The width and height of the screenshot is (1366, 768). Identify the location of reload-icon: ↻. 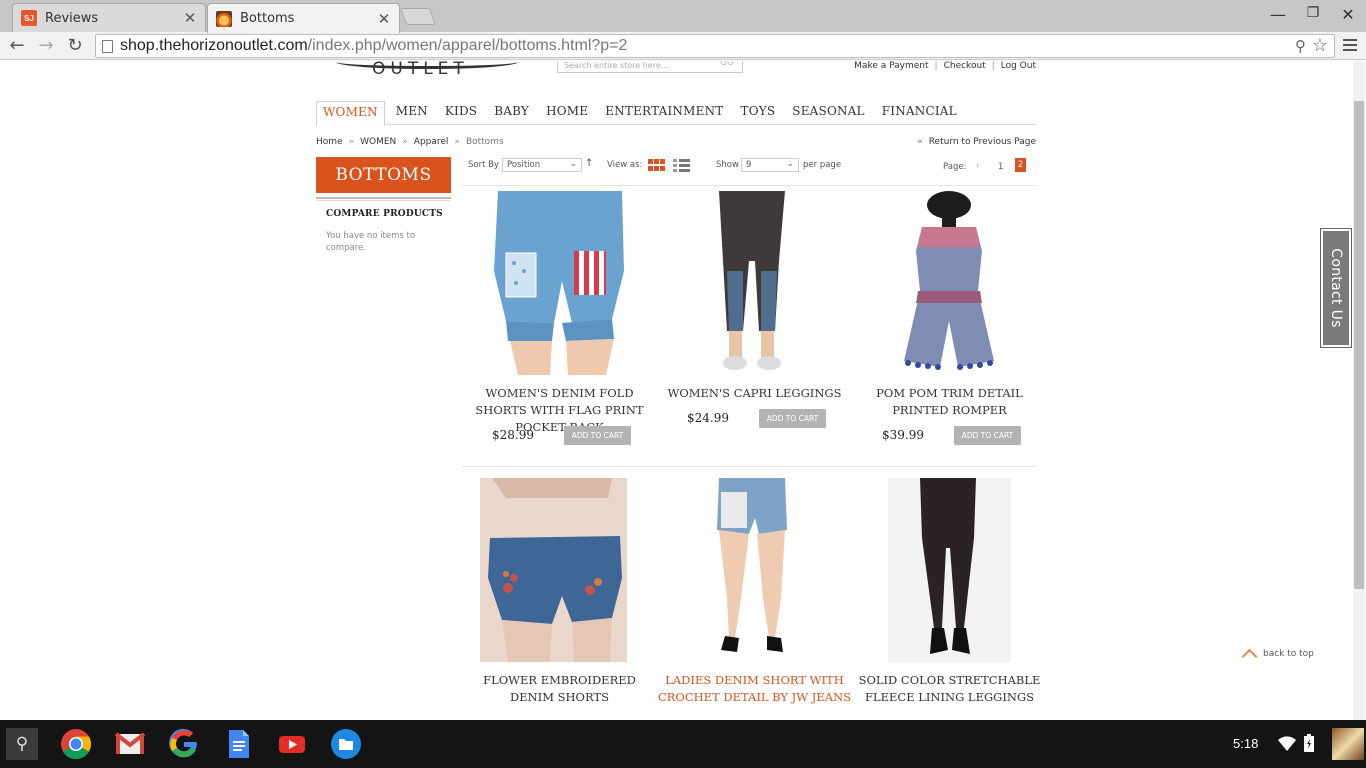
(75, 46).